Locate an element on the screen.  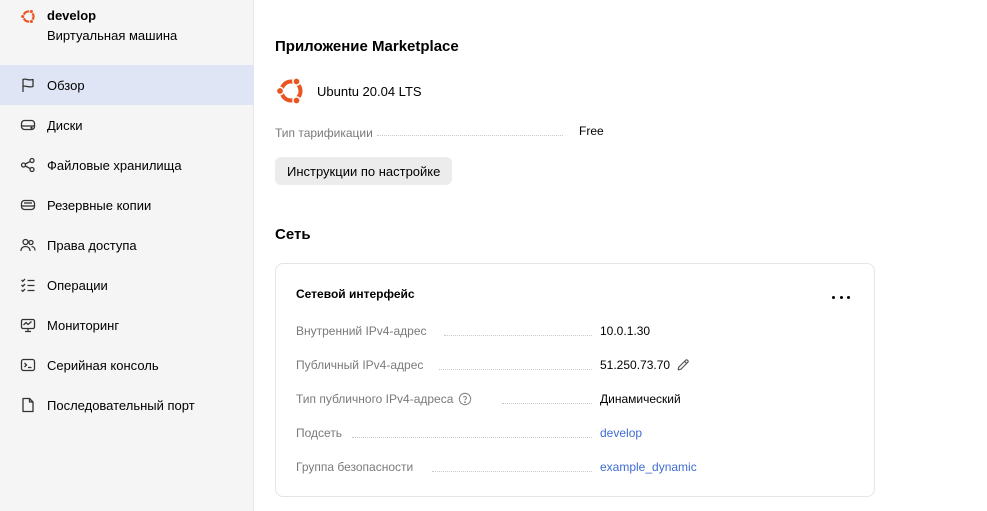
property-security-group: Группа безопасности example_dynamic is located at coordinates (576, 468).